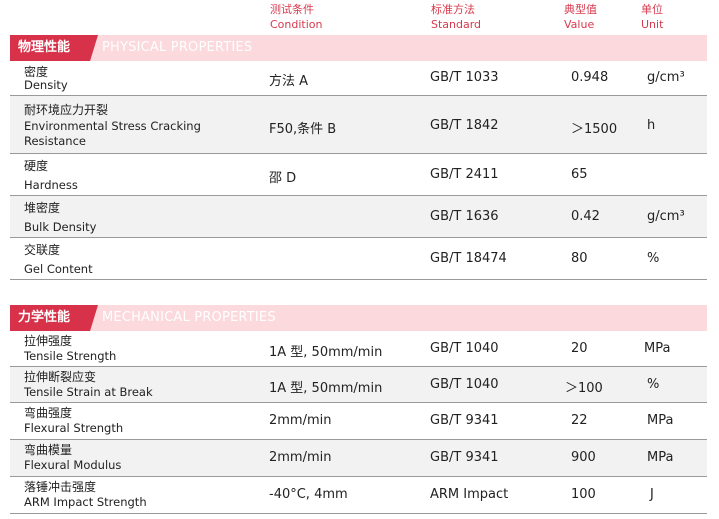 This screenshot has width=719, height=519. I want to click on unit-header: 单位 Unit, so click(652, 17).